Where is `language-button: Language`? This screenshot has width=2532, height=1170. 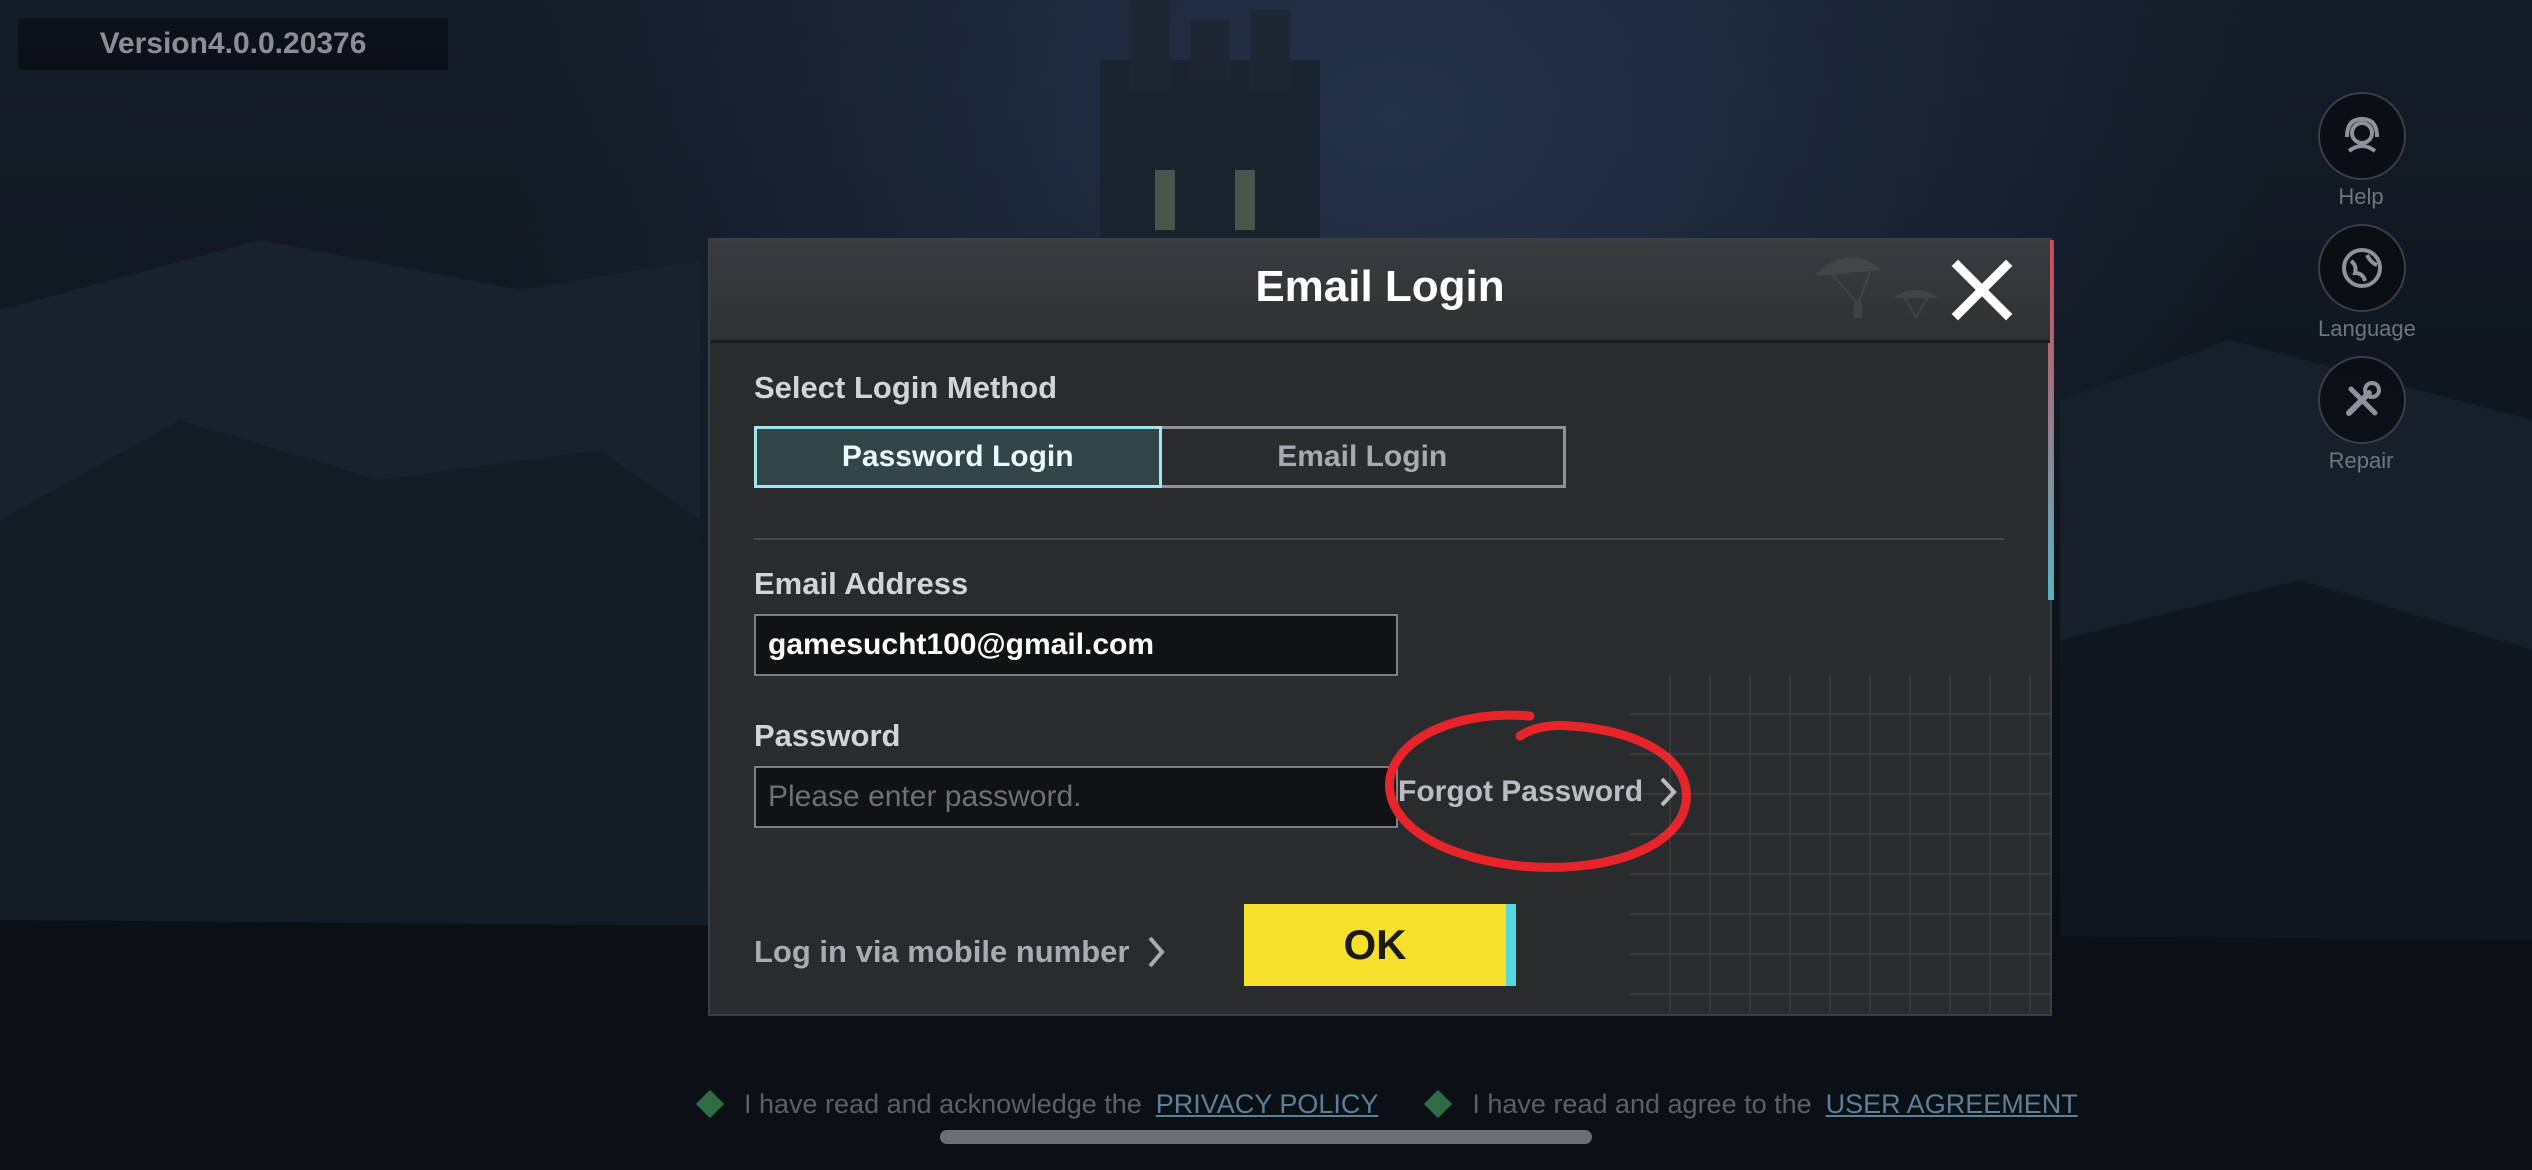
language-button: Language is located at coordinates (2367, 283).